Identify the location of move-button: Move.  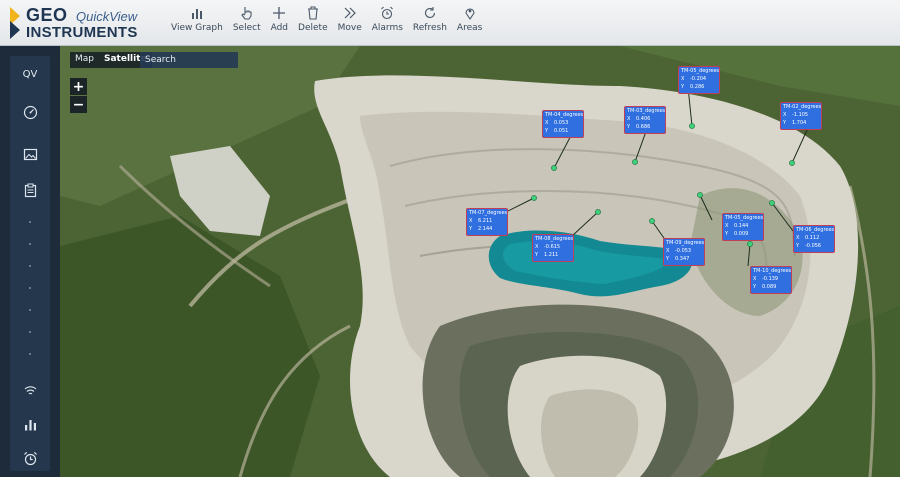
(350, 23).